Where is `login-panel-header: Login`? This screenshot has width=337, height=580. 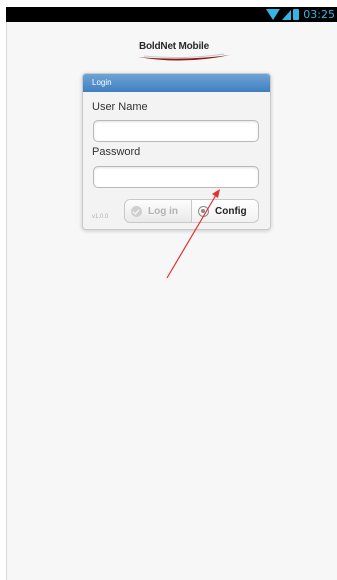 login-panel-header: Login is located at coordinates (176, 83).